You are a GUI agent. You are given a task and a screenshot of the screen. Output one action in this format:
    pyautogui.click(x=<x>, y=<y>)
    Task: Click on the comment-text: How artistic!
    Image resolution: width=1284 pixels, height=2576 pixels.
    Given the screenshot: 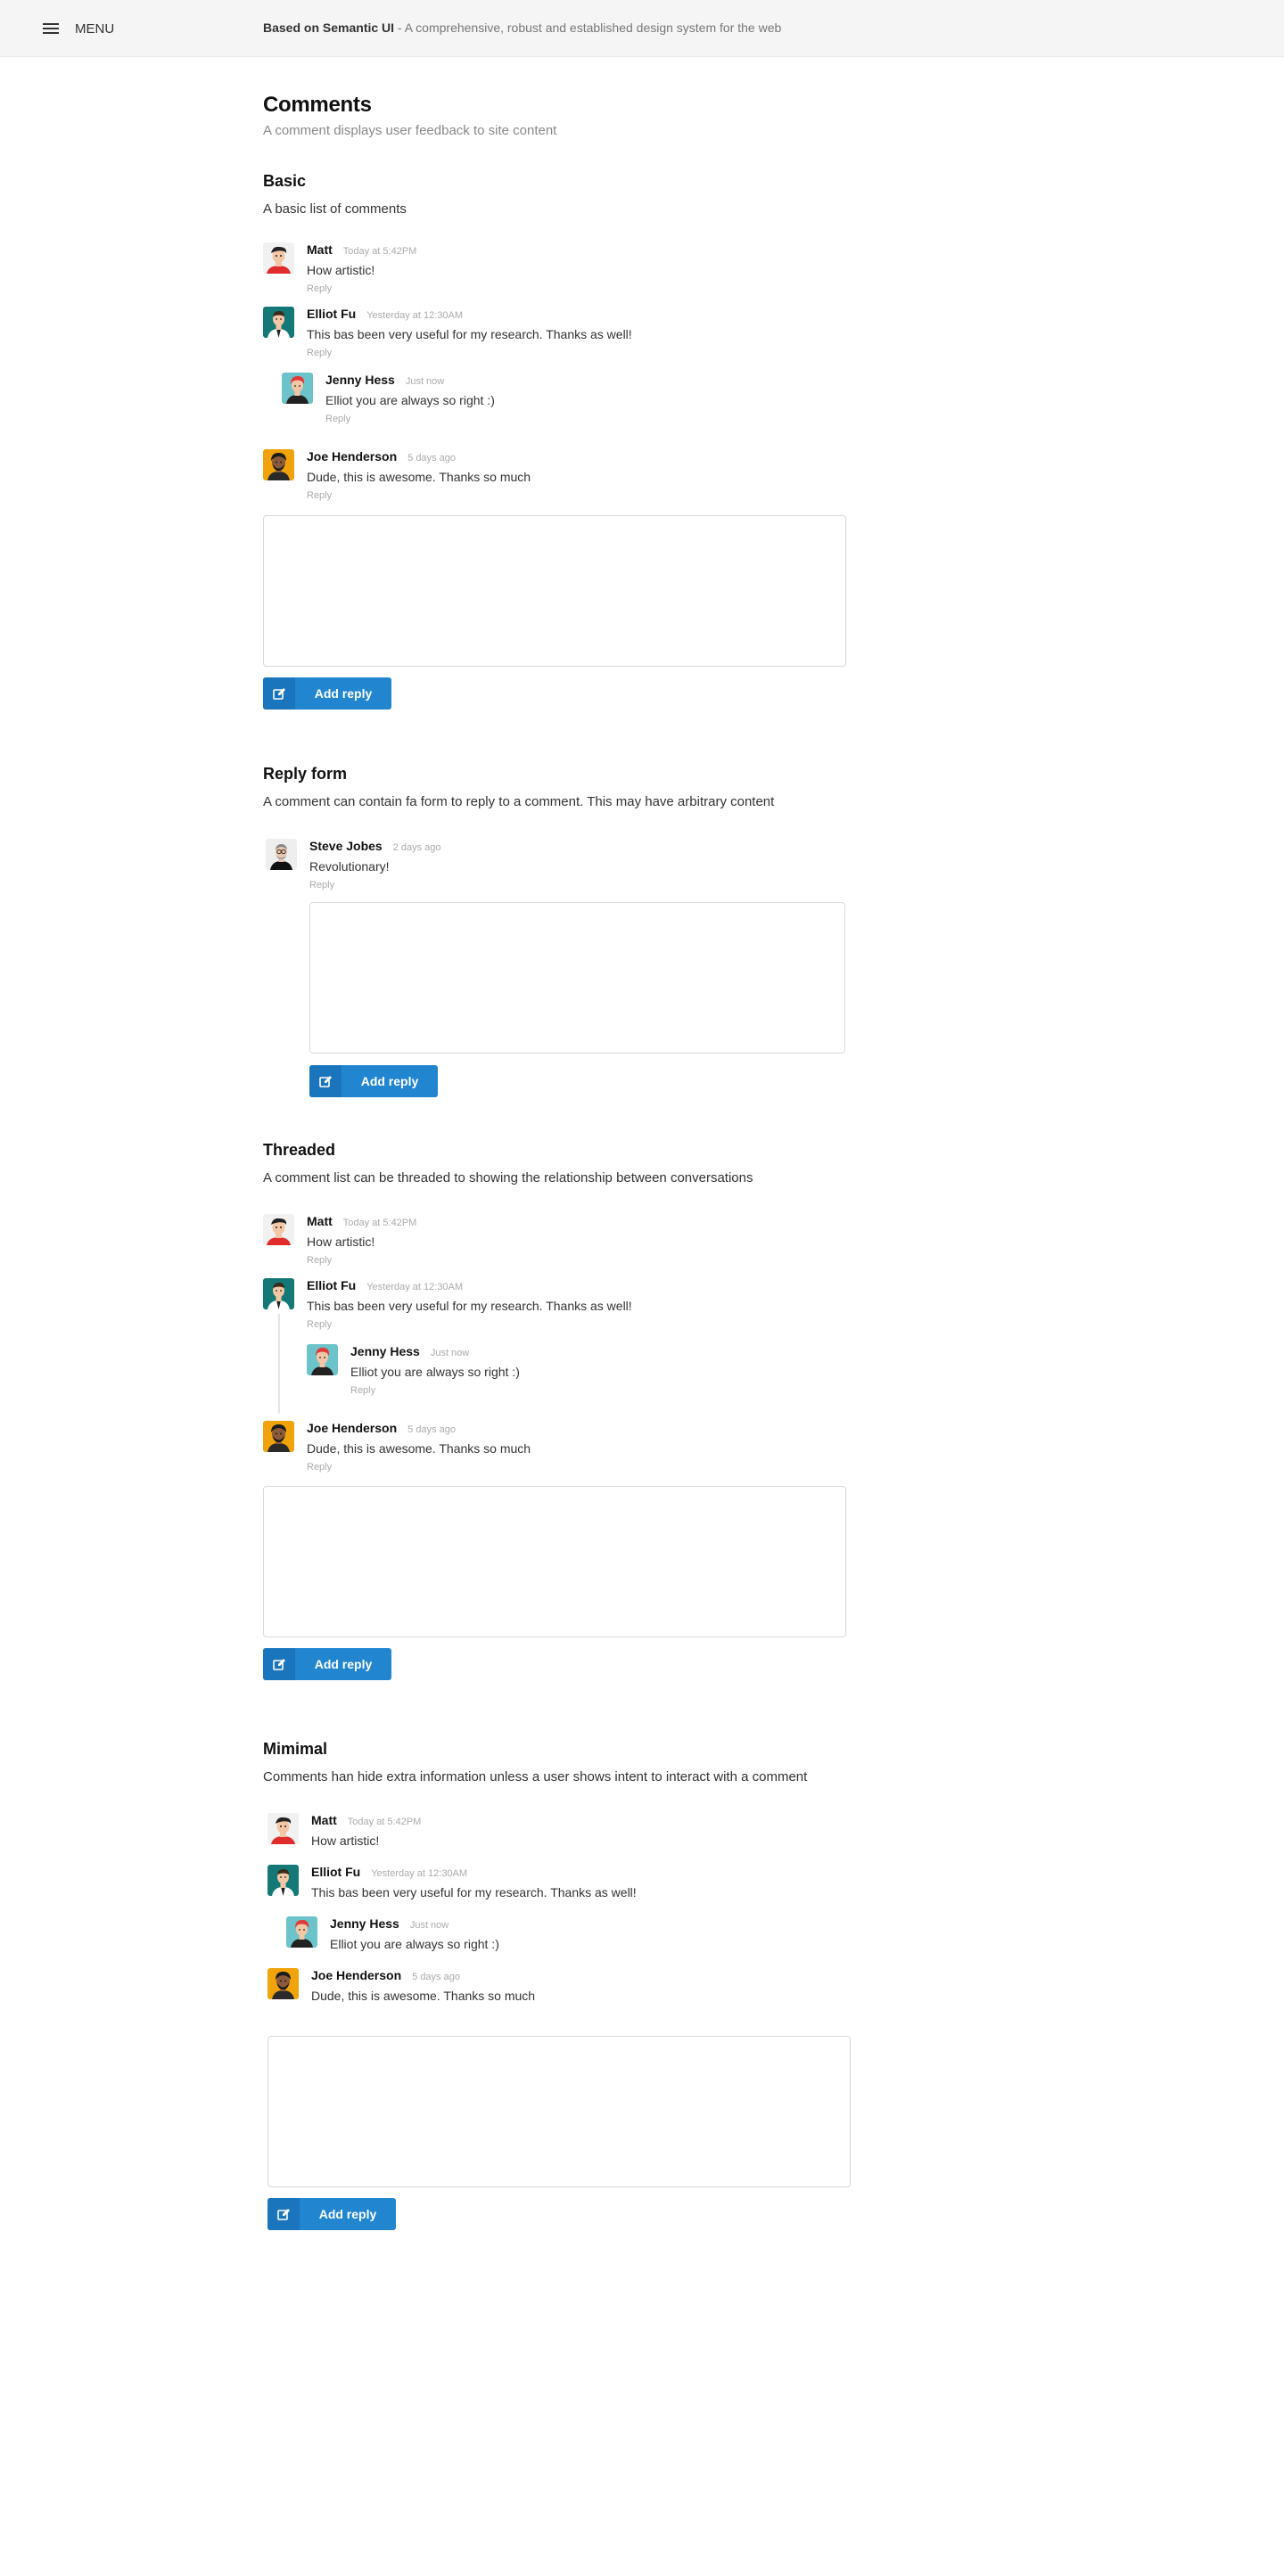 What is the action you would take?
    pyautogui.click(x=341, y=1242)
    